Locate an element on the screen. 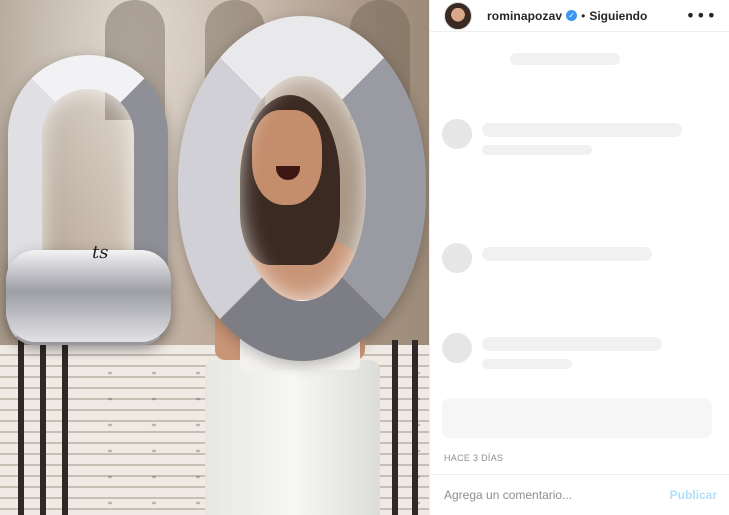  photo-person-jeans is located at coordinates (292, 437).